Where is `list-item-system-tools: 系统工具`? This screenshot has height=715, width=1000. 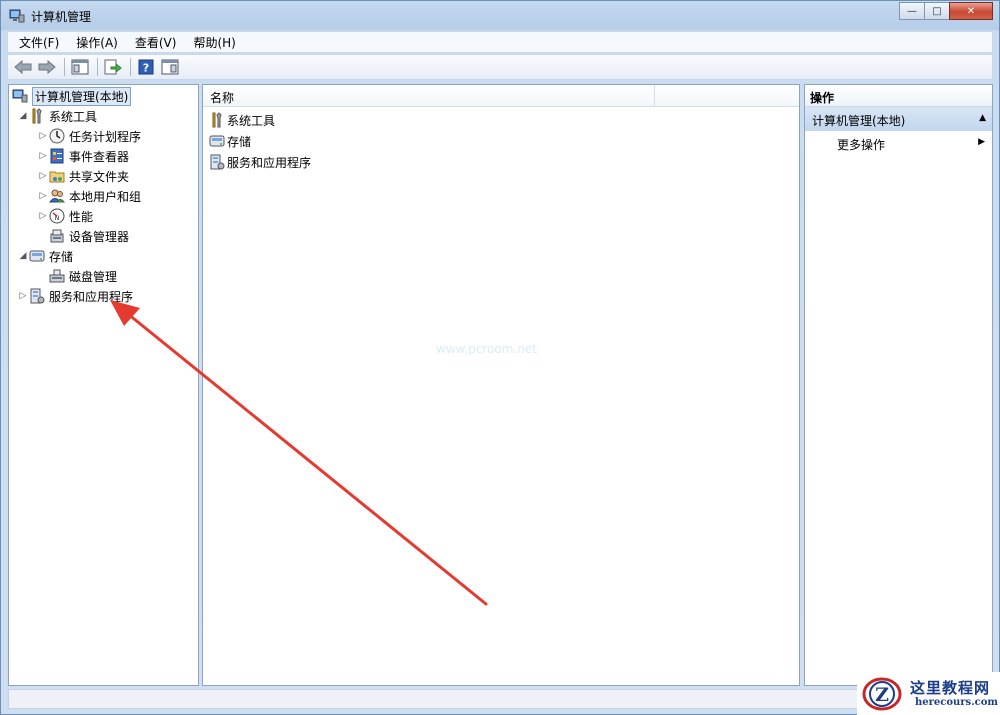
list-item-system-tools: 系统工具 is located at coordinates (242, 120).